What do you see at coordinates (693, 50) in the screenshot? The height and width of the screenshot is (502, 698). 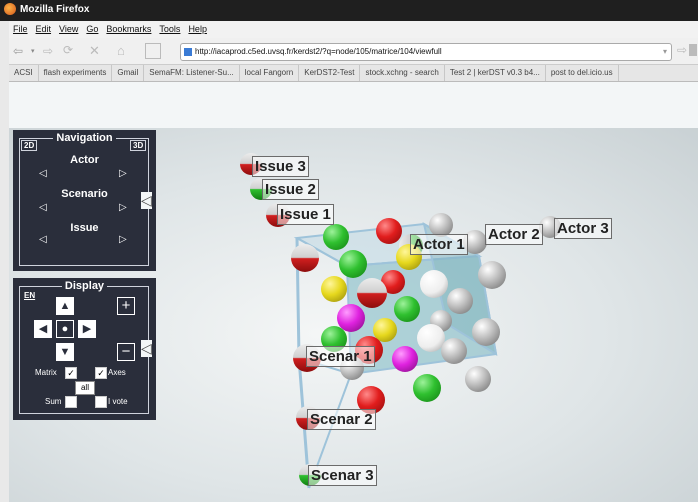 I see `search-engine-icon` at bounding box center [693, 50].